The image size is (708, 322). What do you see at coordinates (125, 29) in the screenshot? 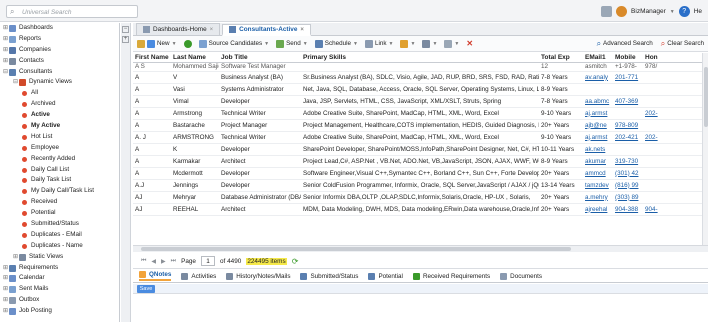
I see `collapse-icon: −` at bounding box center [125, 29].